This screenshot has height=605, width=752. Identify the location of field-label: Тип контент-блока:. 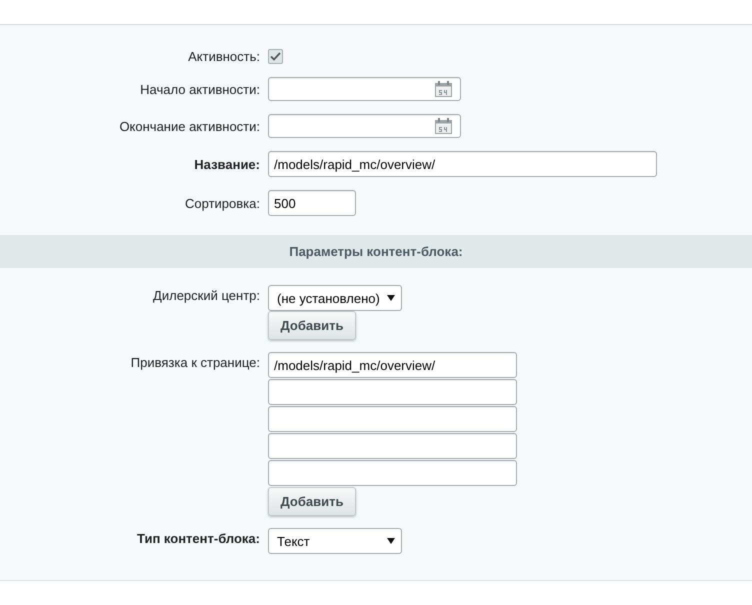
(198, 538).